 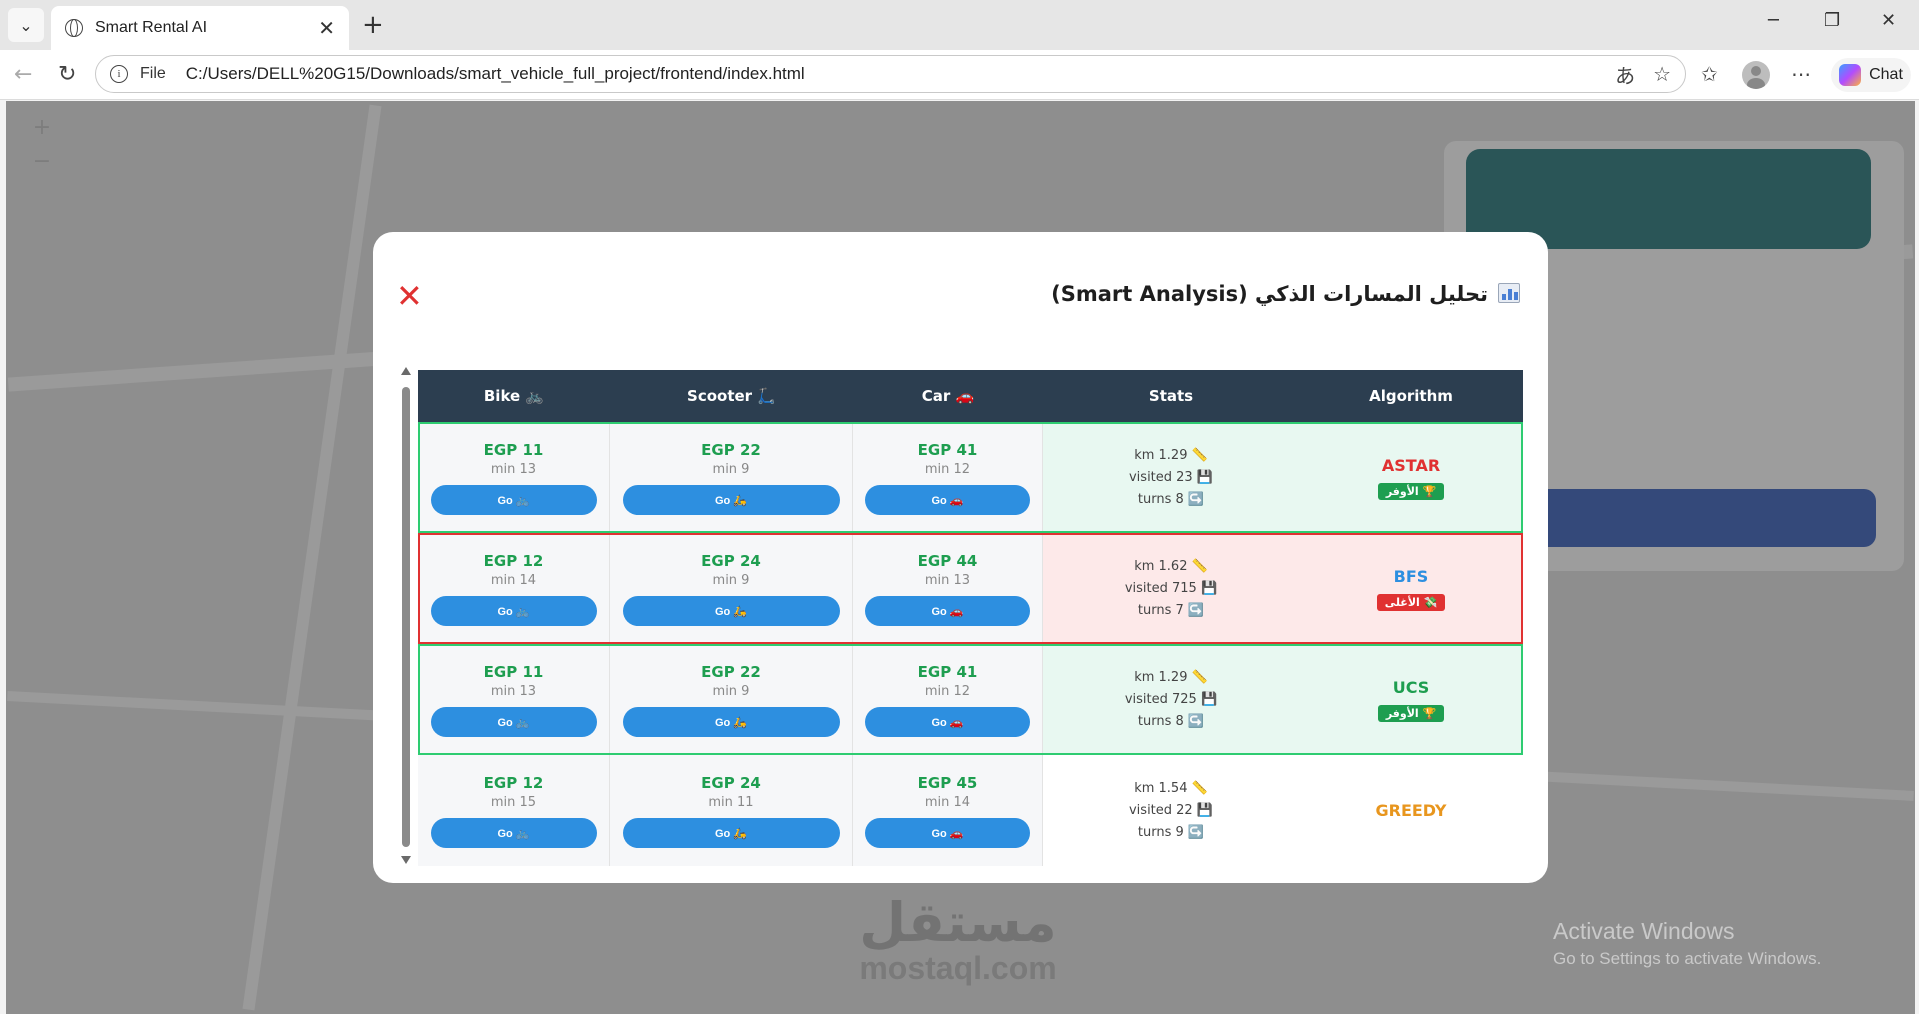 What do you see at coordinates (119, 74) in the screenshot?
I see `info-icon: i` at bounding box center [119, 74].